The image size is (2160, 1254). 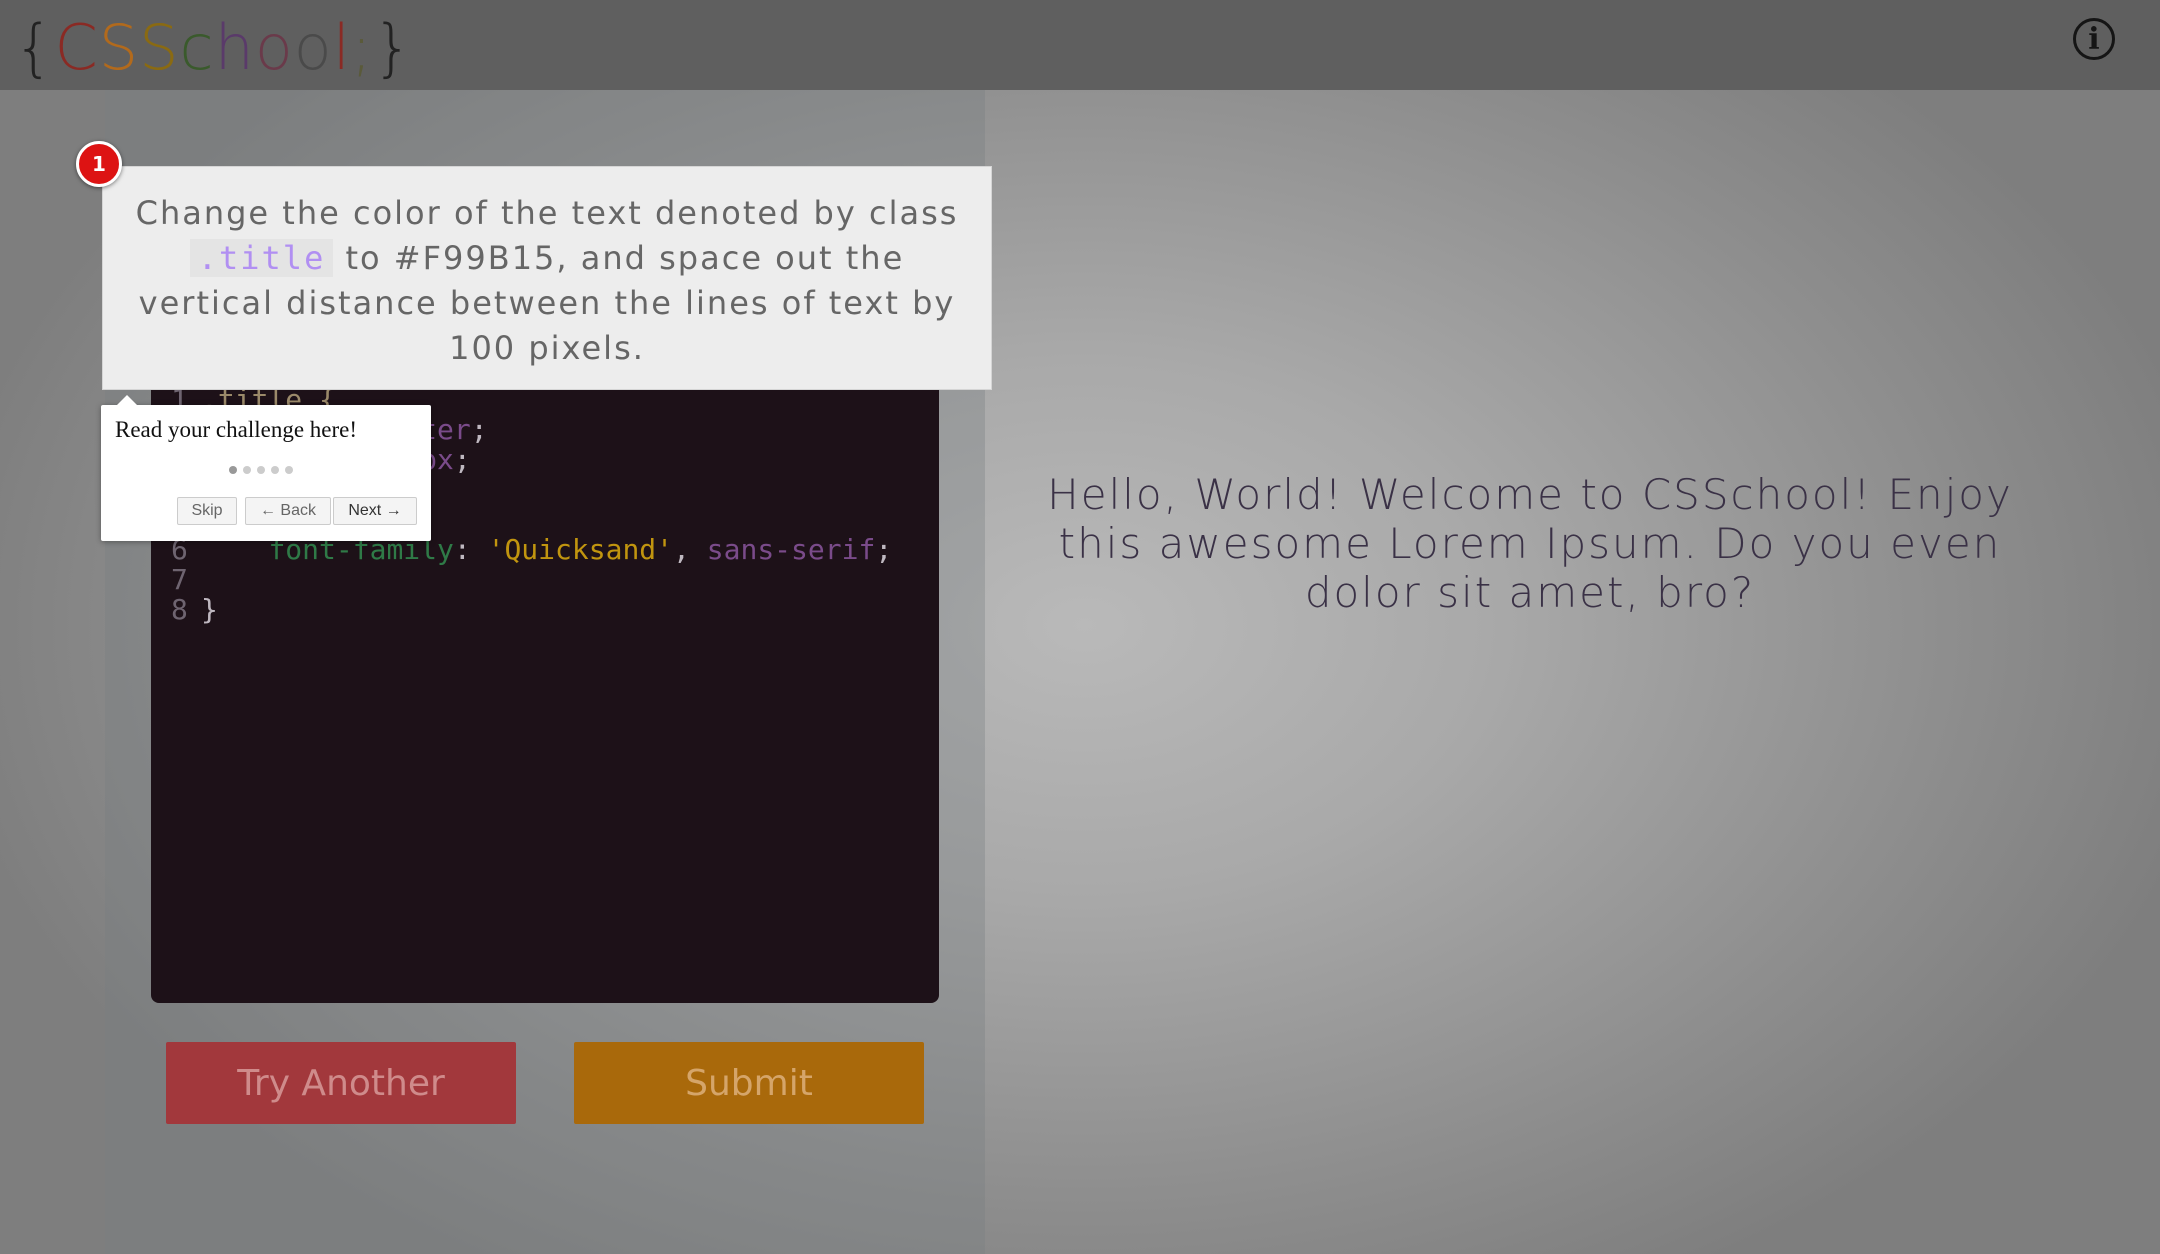 What do you see at coordinates (375, 511) in the screenshot?
I see `next-button: Next →` at bounding box center [375, 511].